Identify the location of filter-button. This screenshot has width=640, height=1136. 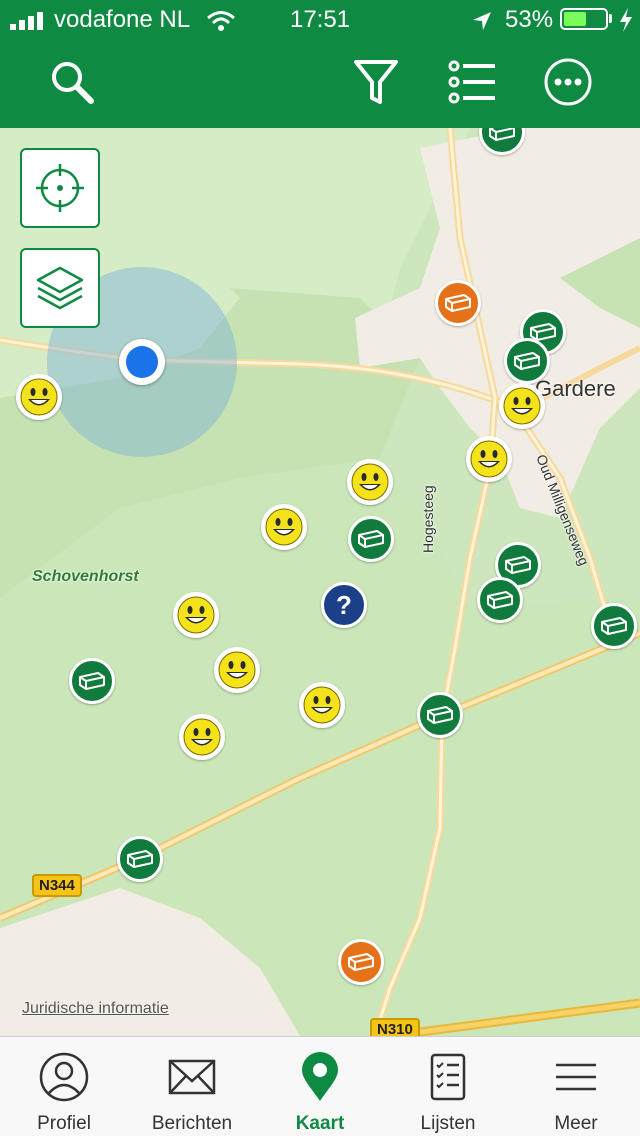
(376, 82).